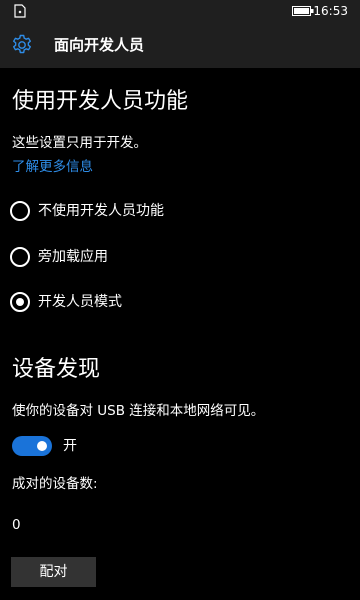  I want to click on radio-option-off: 不使用开发人员功能, so click(87, 211).